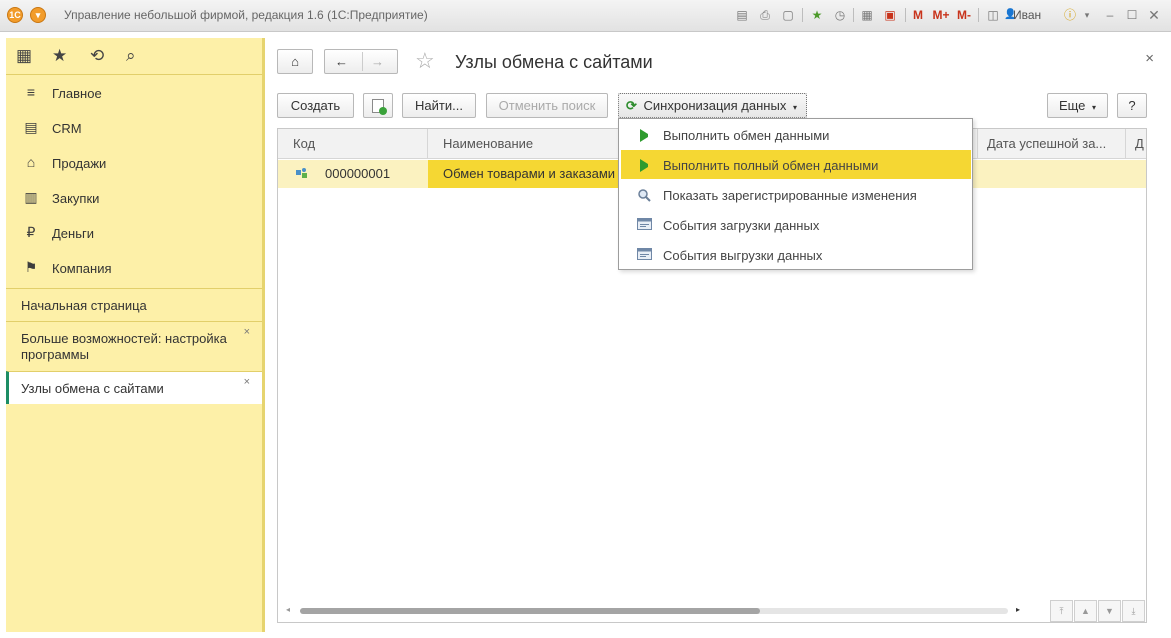  What do you see at coordinates (353, 144) in the screenshot?
I see `column-header-code: Код` at bounding box center [353, 144].